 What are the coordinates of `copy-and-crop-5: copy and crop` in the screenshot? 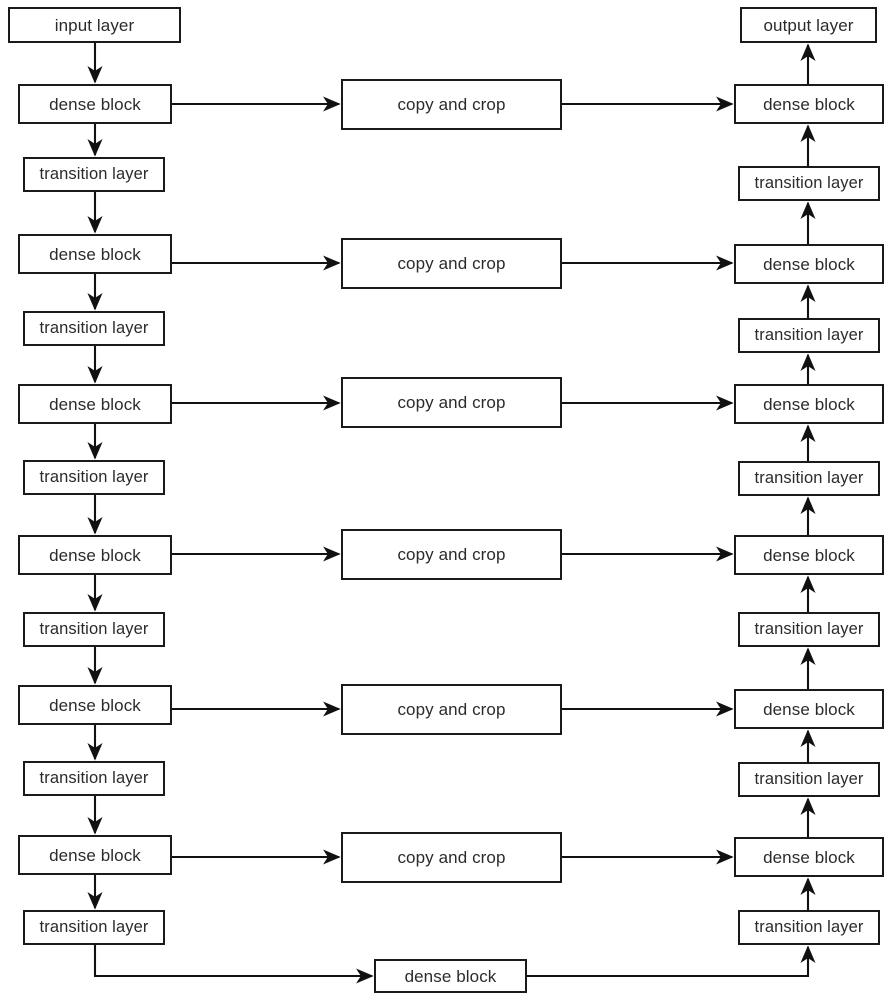 It's located at (451, 709).